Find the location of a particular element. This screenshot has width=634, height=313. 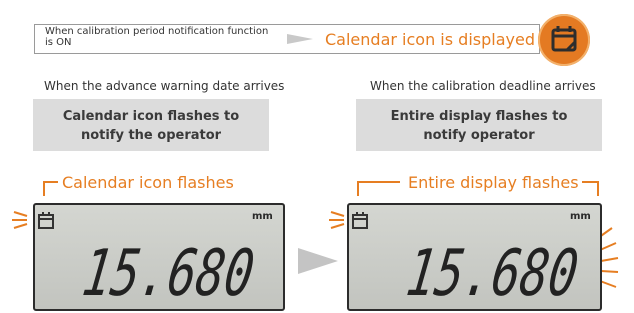

arrow-right-icon is located at coordinates (318, 261).